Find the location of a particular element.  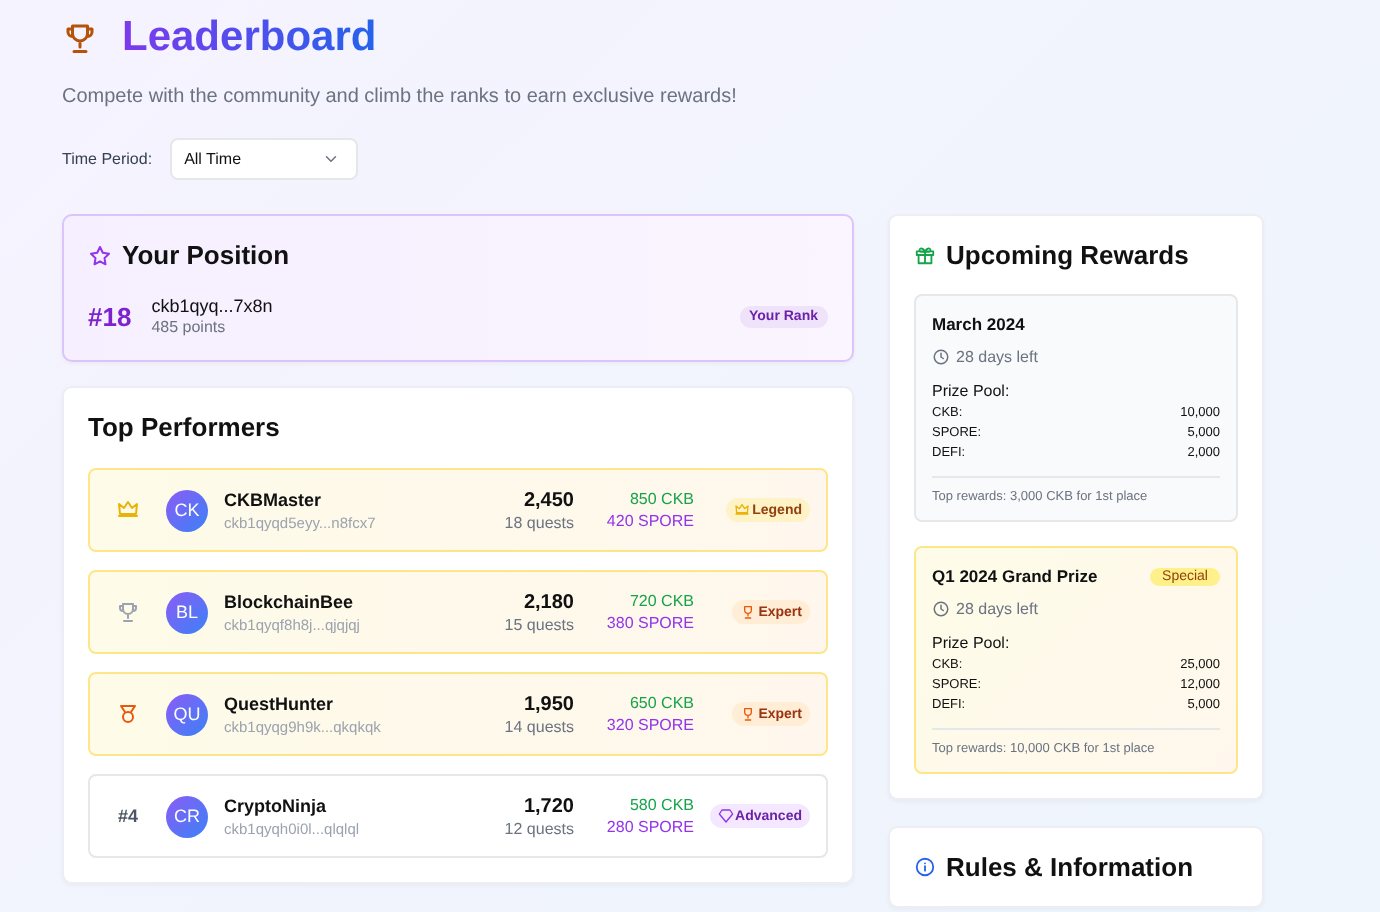

rank-number: #4 is located at coordinates (127, 816).